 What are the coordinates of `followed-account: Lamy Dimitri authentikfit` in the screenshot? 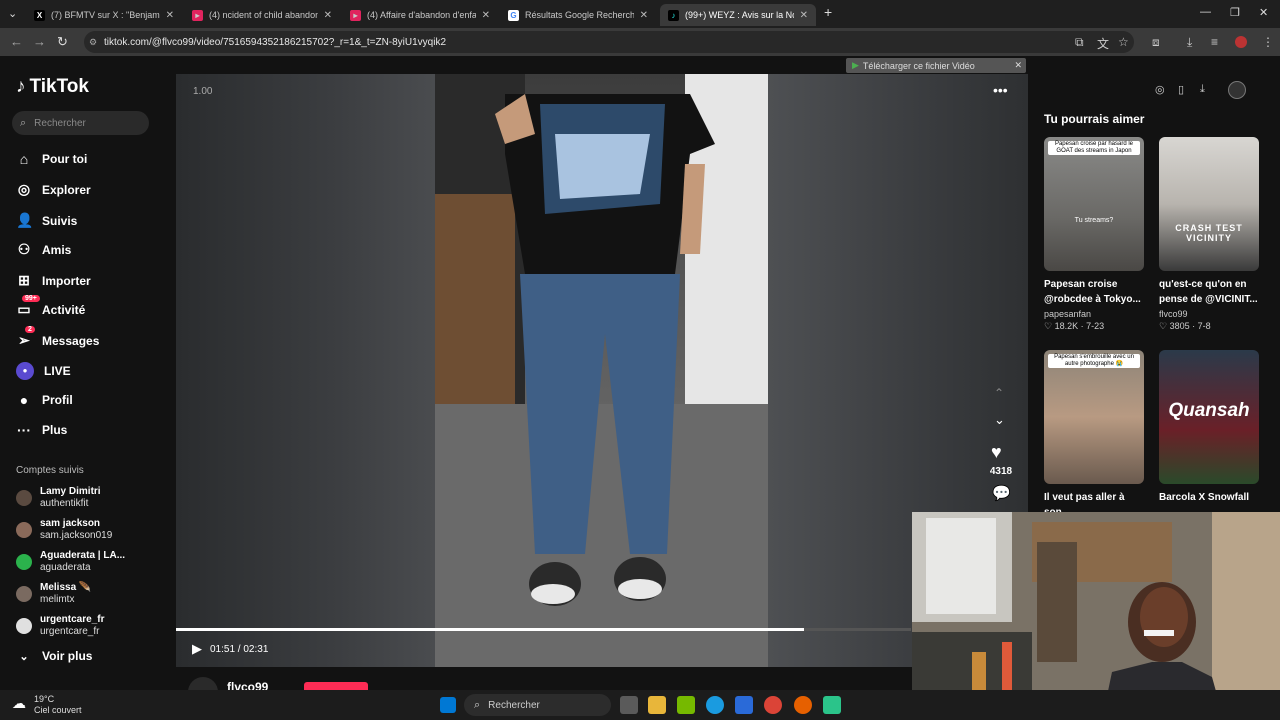 It's located at (58, 498).